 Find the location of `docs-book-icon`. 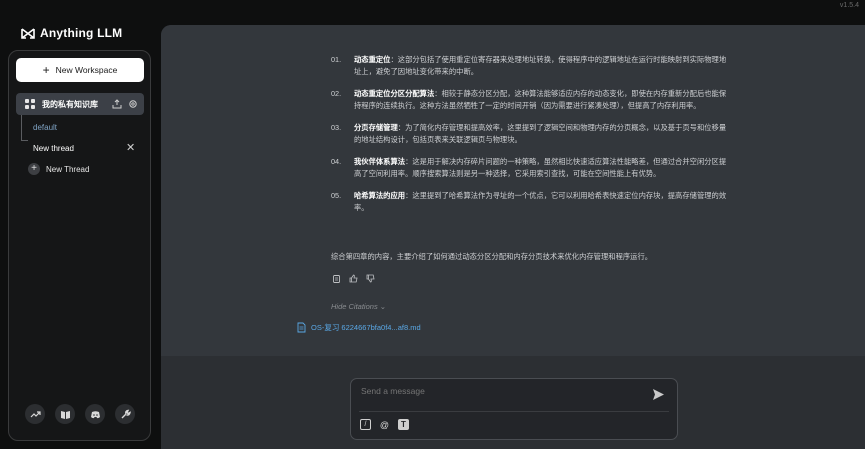

docs-book-icon is located at coordinates (65, 414).